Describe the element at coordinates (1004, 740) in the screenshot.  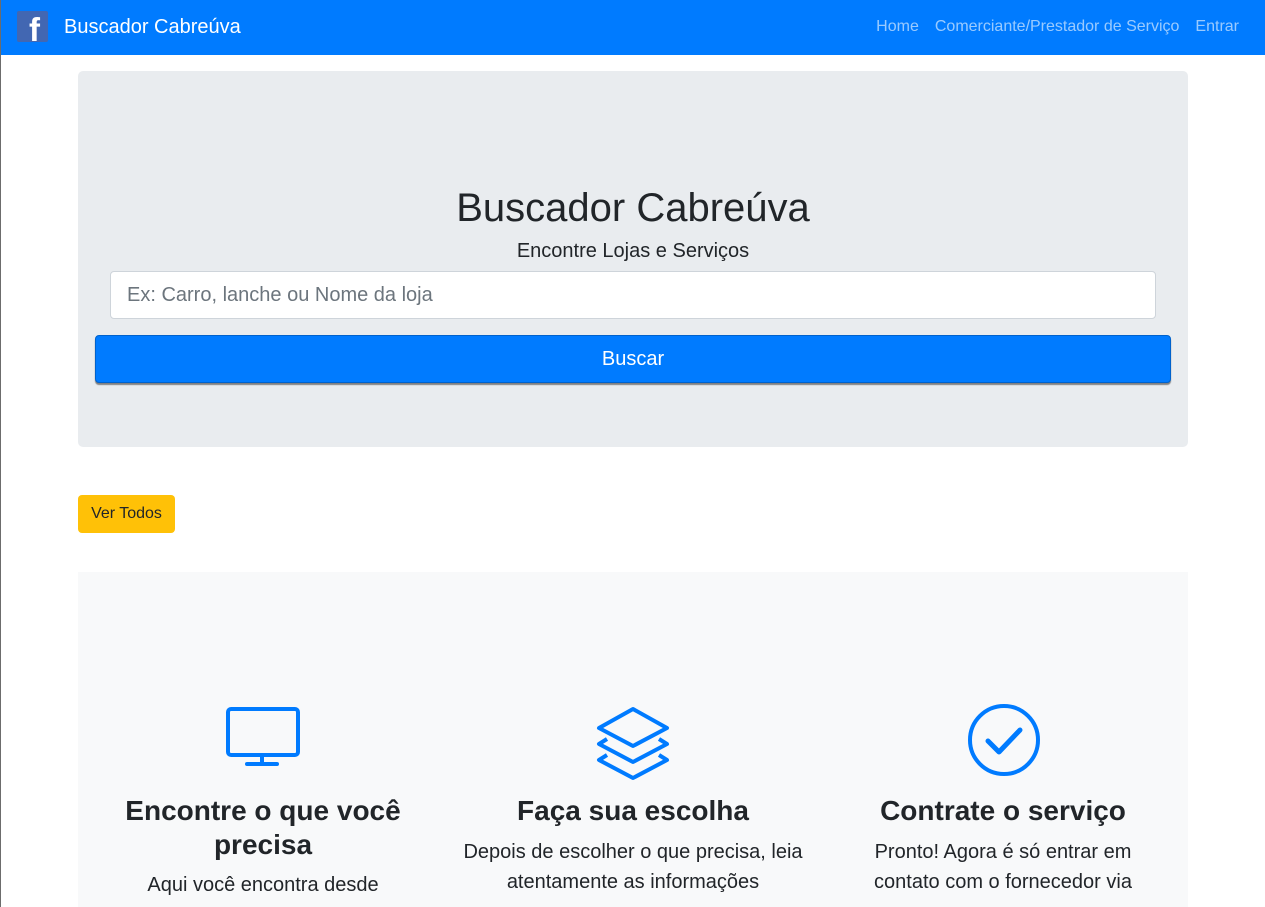
I see `check-circle-icon` at that location.